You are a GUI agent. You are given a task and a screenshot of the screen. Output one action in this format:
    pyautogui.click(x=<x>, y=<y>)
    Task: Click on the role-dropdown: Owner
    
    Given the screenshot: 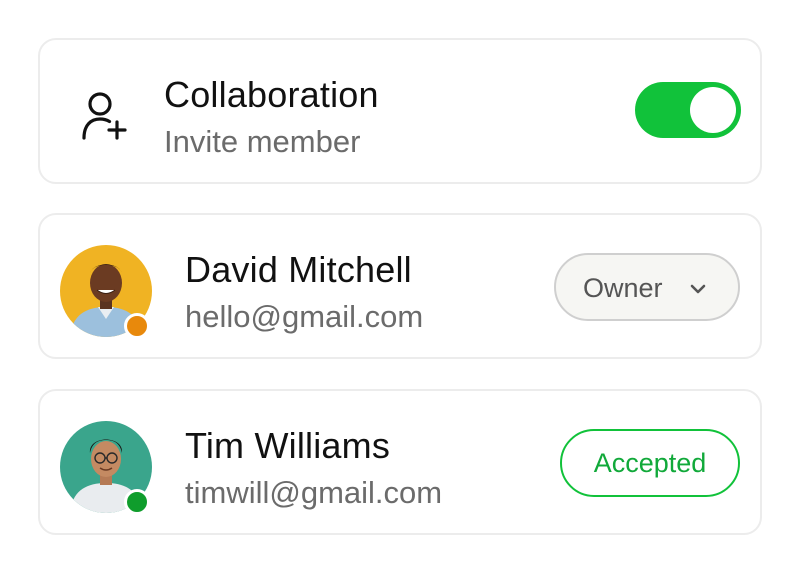 What is the action you would take?
    pyautogui.click(x=647, y=287)
    